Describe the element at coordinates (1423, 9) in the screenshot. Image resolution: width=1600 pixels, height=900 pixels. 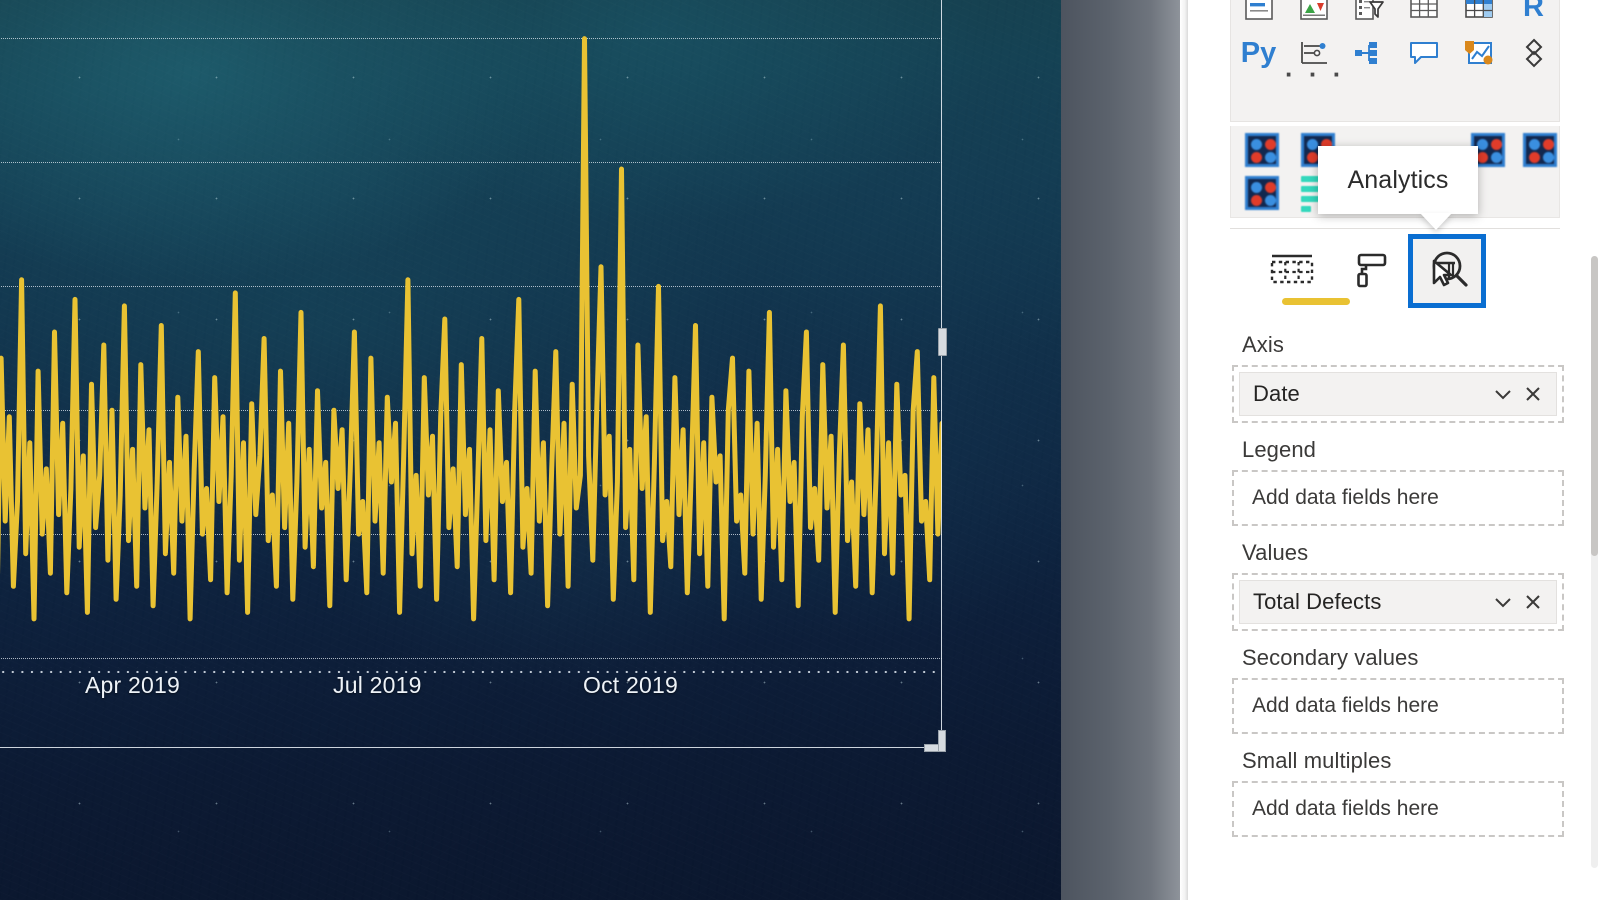
I see `table-icon-glyph` at that location.